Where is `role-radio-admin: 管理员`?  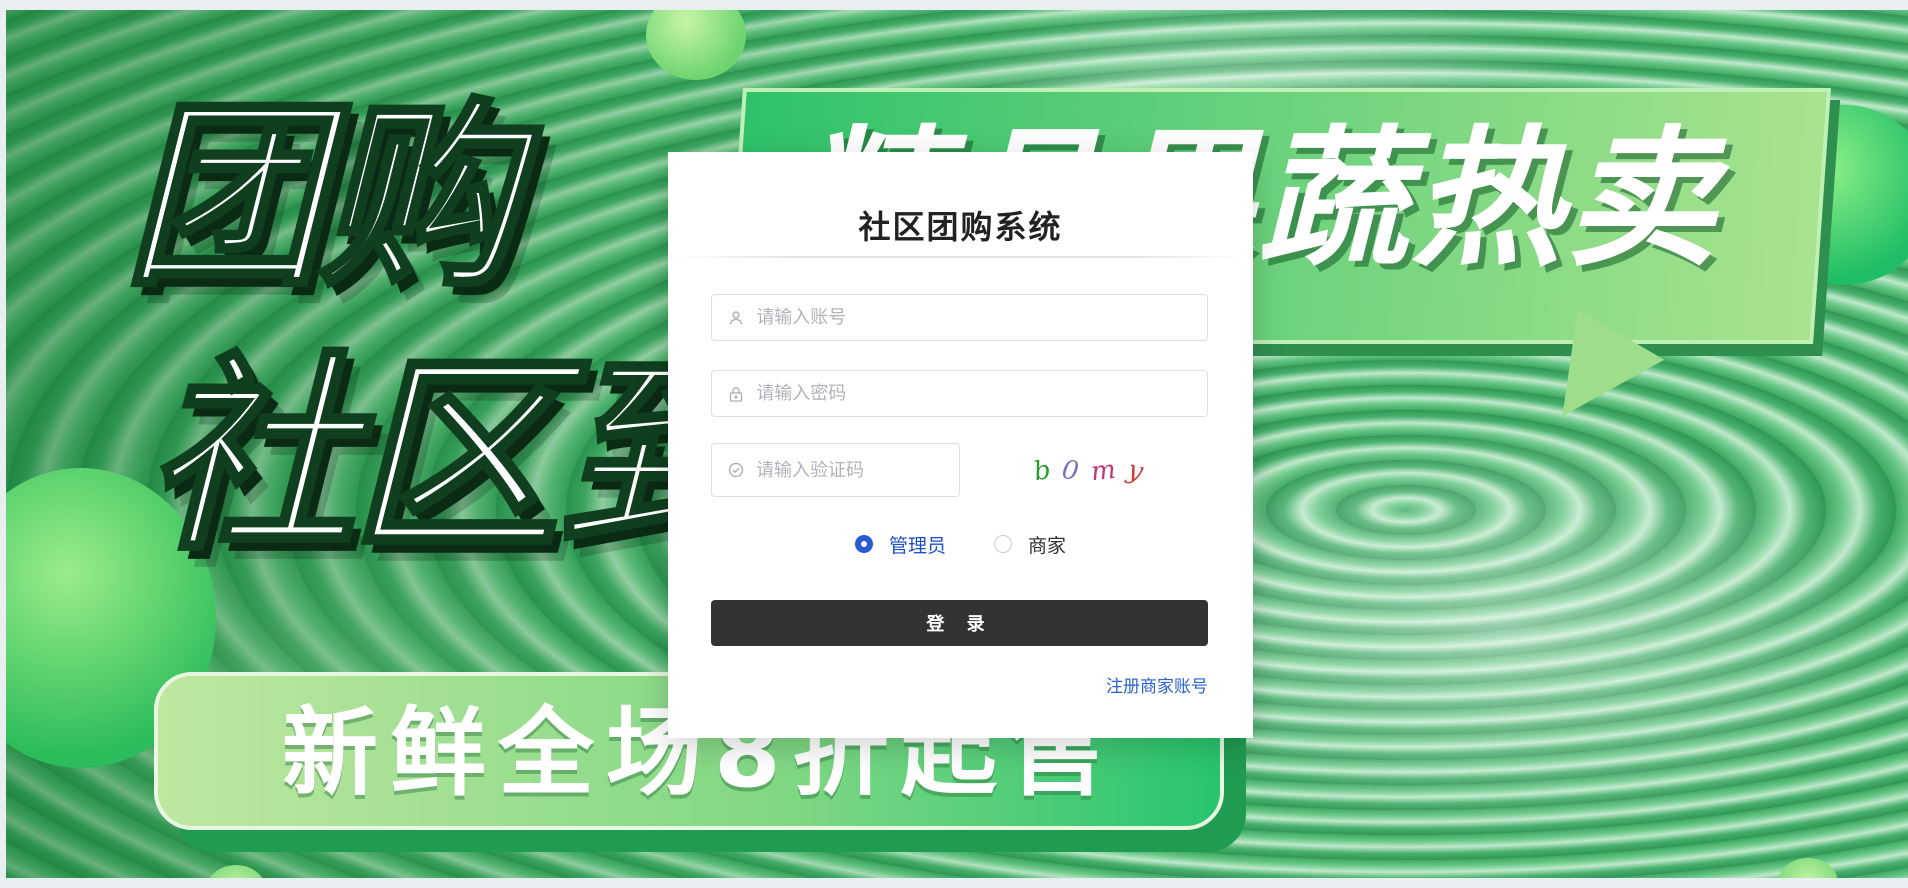 role-radio-admin: 管理员 is located at coordinates (900, 544).